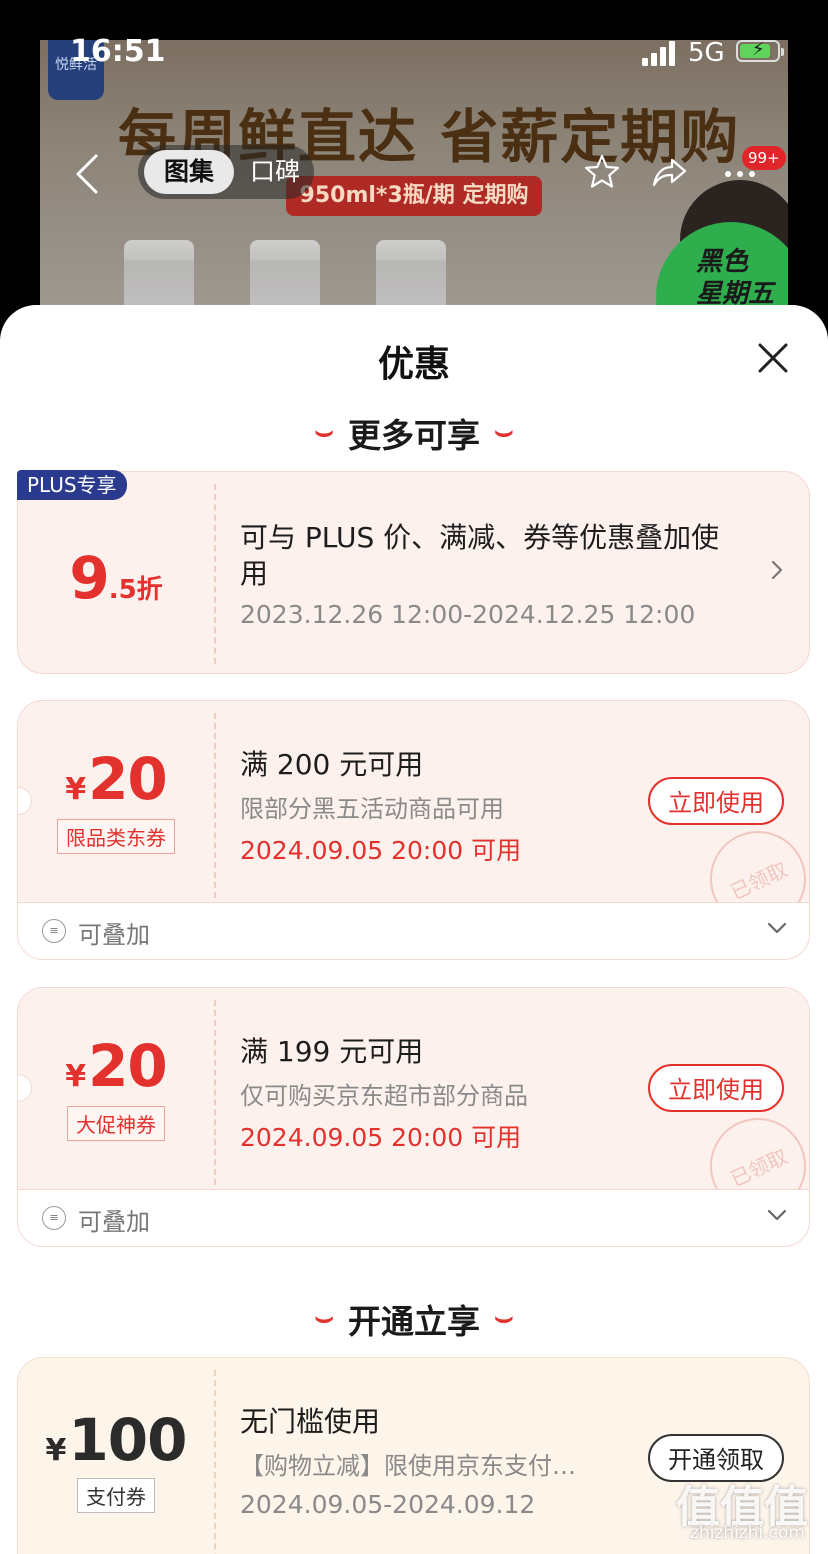  Describe the element at coordinates (661, 53) in the screenshot. I see `signal-icon` at that location.